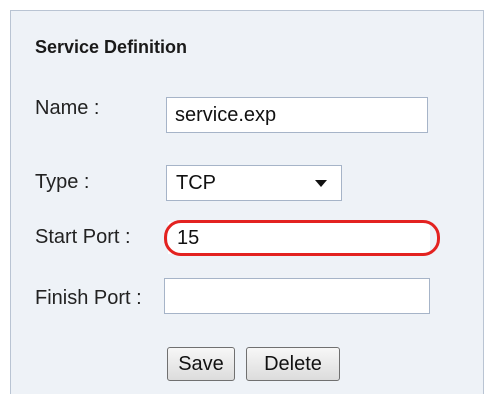 This screenshot has width=492, height=394. What do you see at coordinates (62, 182) in the screenshot?
I see `type-label: Type :` at bounding box center [62, 182].